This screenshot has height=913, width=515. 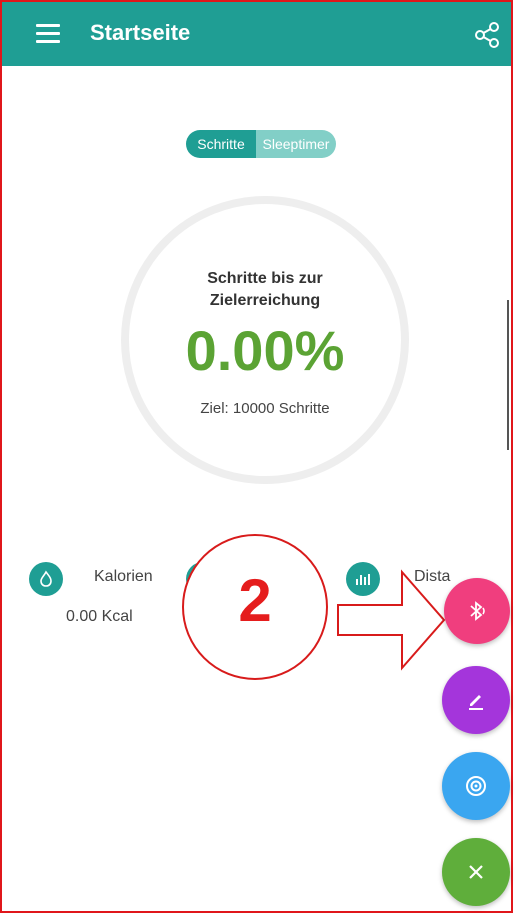 I want to click on progress-goal: Ziel: 10000 Schritte, so click(x=265, y=408).